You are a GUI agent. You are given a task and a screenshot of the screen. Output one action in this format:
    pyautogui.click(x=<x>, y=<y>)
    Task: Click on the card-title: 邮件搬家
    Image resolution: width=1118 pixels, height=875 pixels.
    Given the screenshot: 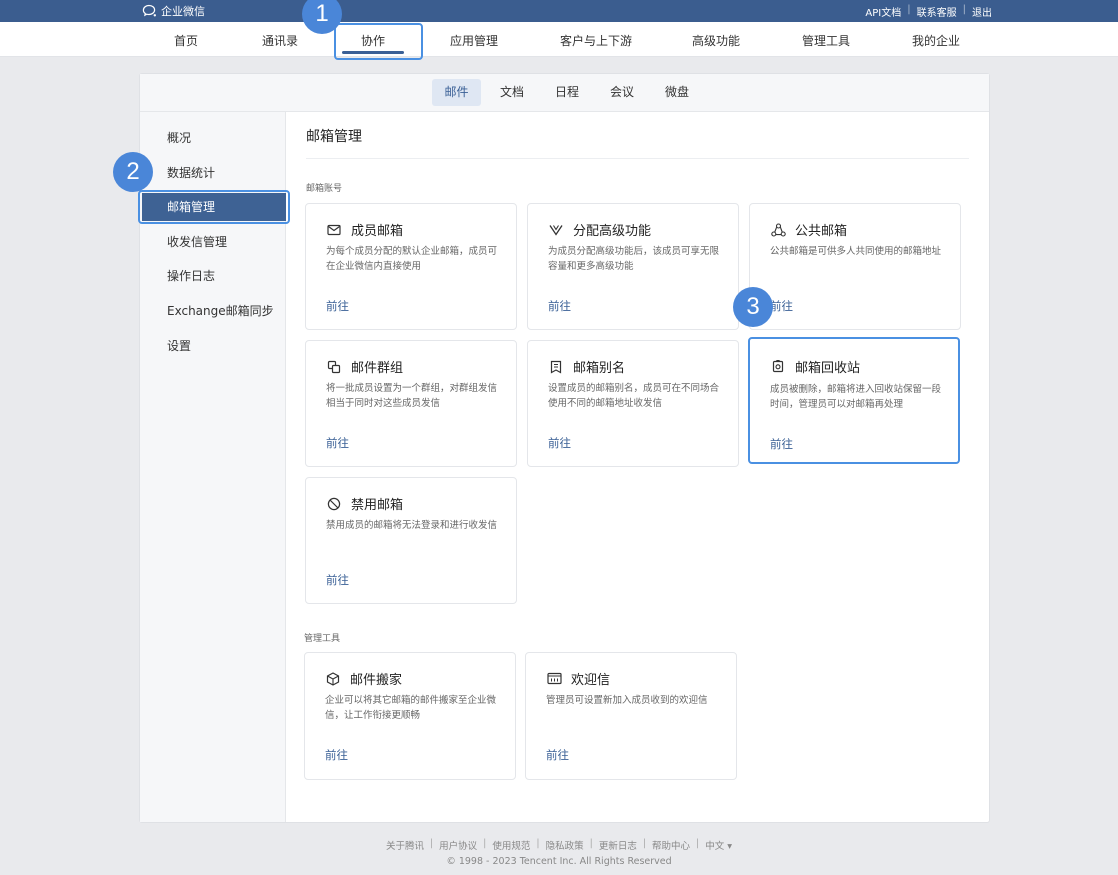 What is the action you would take?
    pyautogui.click(x=376, y=680)
    